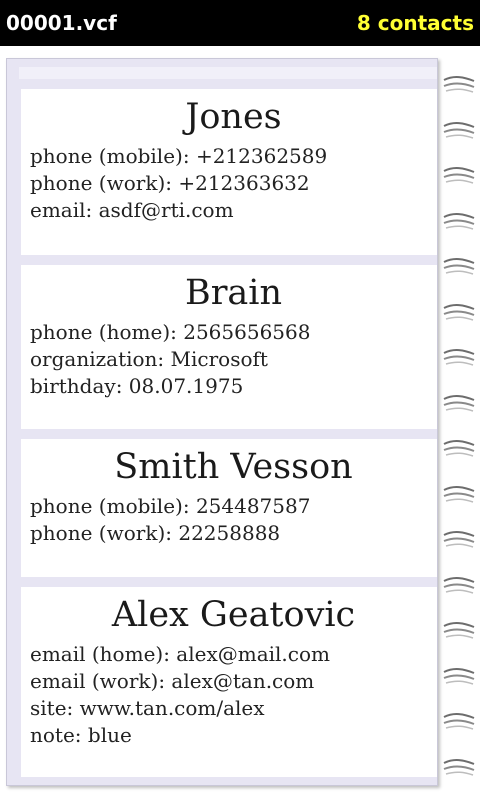  Describe the element at coordinates (170, 506) in the screenshot. I see `contact-field: phone (mobile): 254487587` at that location.